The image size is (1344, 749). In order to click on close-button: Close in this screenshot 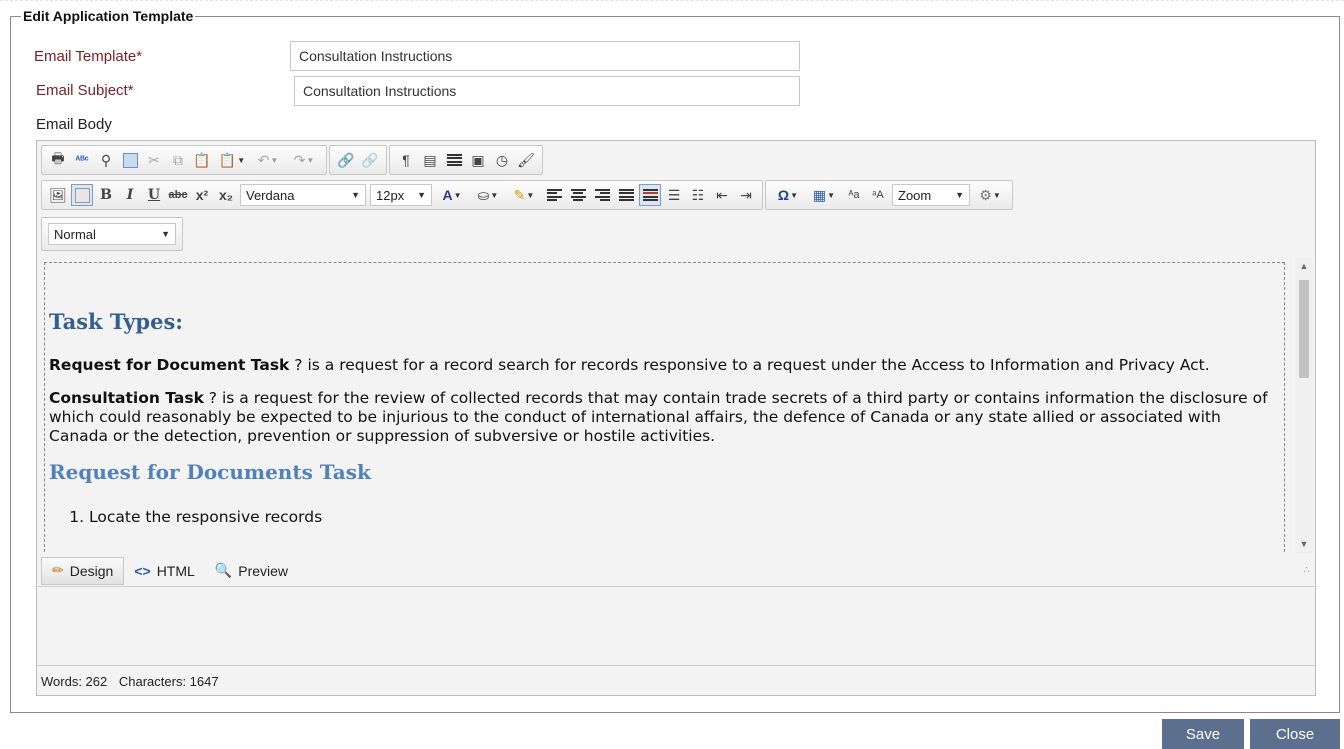, I will do `click(1295, 734)`.